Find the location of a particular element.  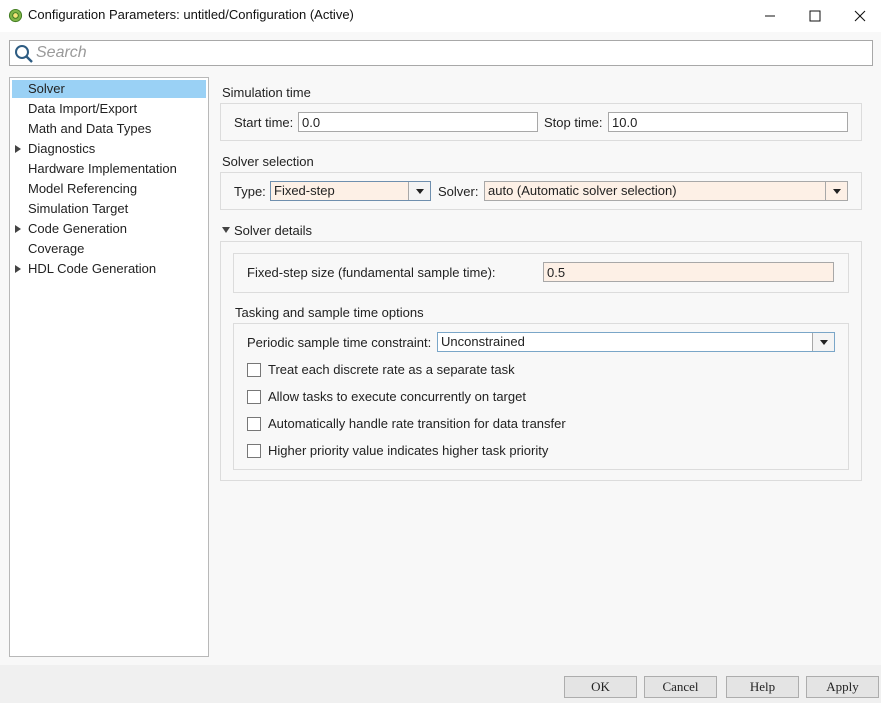

tree-item-label: Diagnostics is located at coordinates (62, 148).